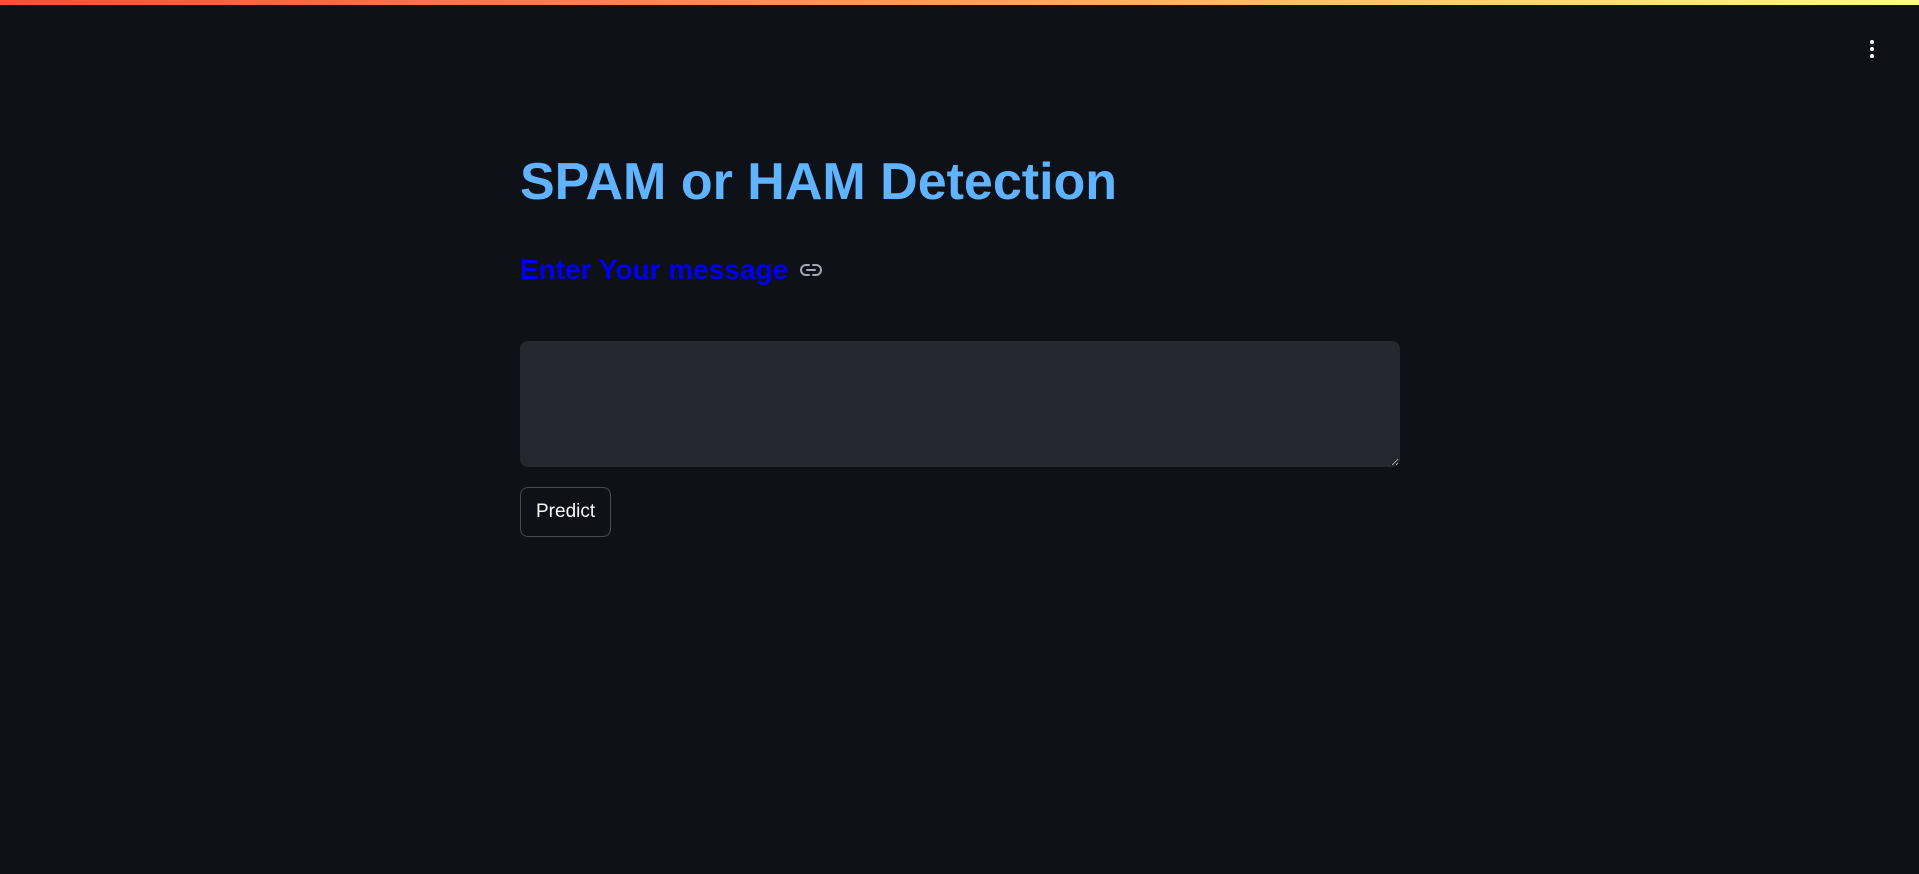 This screenshot has width=1919, height=874. What do you see at coordinates (811, 270) in the screenshot?
I see `link-icon` at bounding box center [811, 270].